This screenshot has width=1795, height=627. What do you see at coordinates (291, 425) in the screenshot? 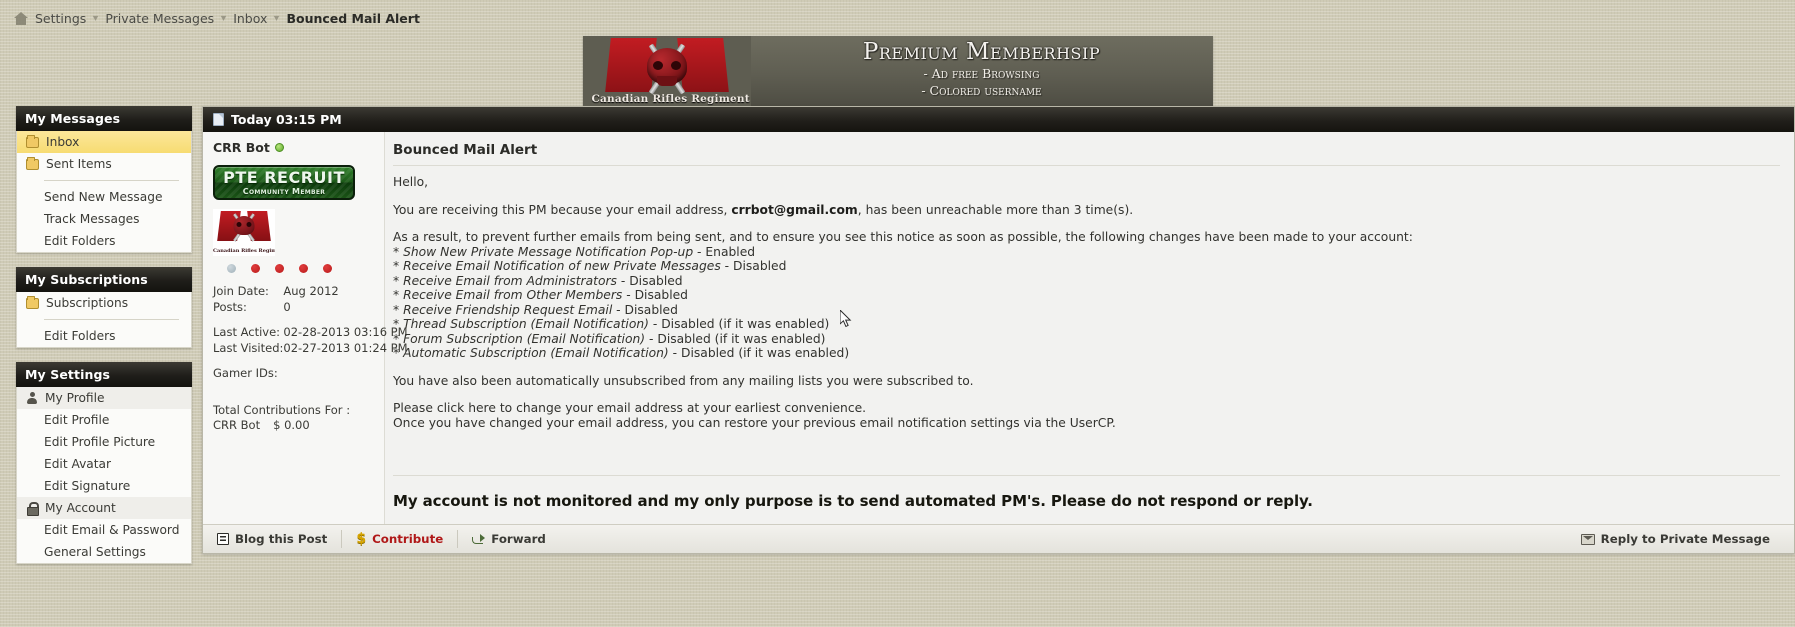
I see `contributions-amount: $ 0.00` at bounding box center [291, 425].